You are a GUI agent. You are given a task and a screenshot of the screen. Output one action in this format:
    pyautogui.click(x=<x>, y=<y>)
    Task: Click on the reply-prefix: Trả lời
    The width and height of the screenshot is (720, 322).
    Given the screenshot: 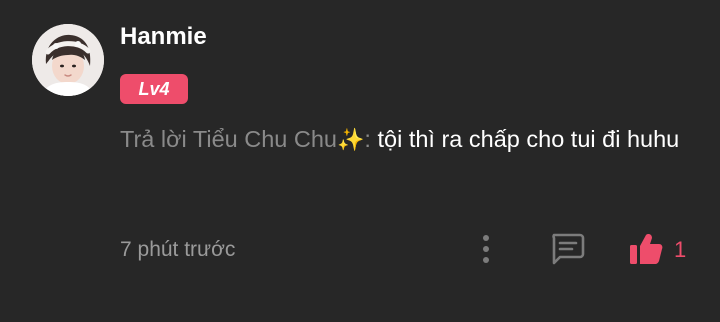 What is the action you would take?
    pyautogui.click(x=156, y=139)
    